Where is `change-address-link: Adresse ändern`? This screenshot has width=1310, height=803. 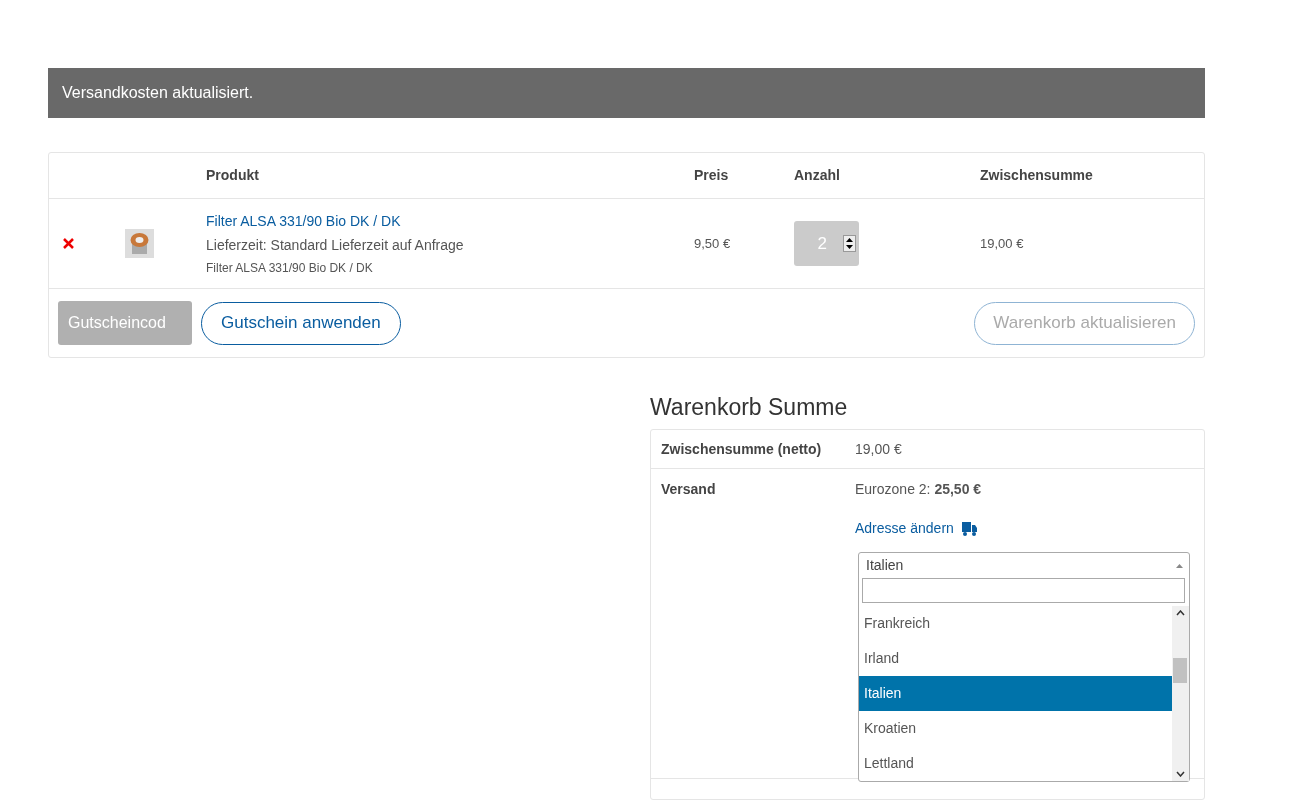
change-address-link: Adresse ändern is located at coordinates (904, 528).